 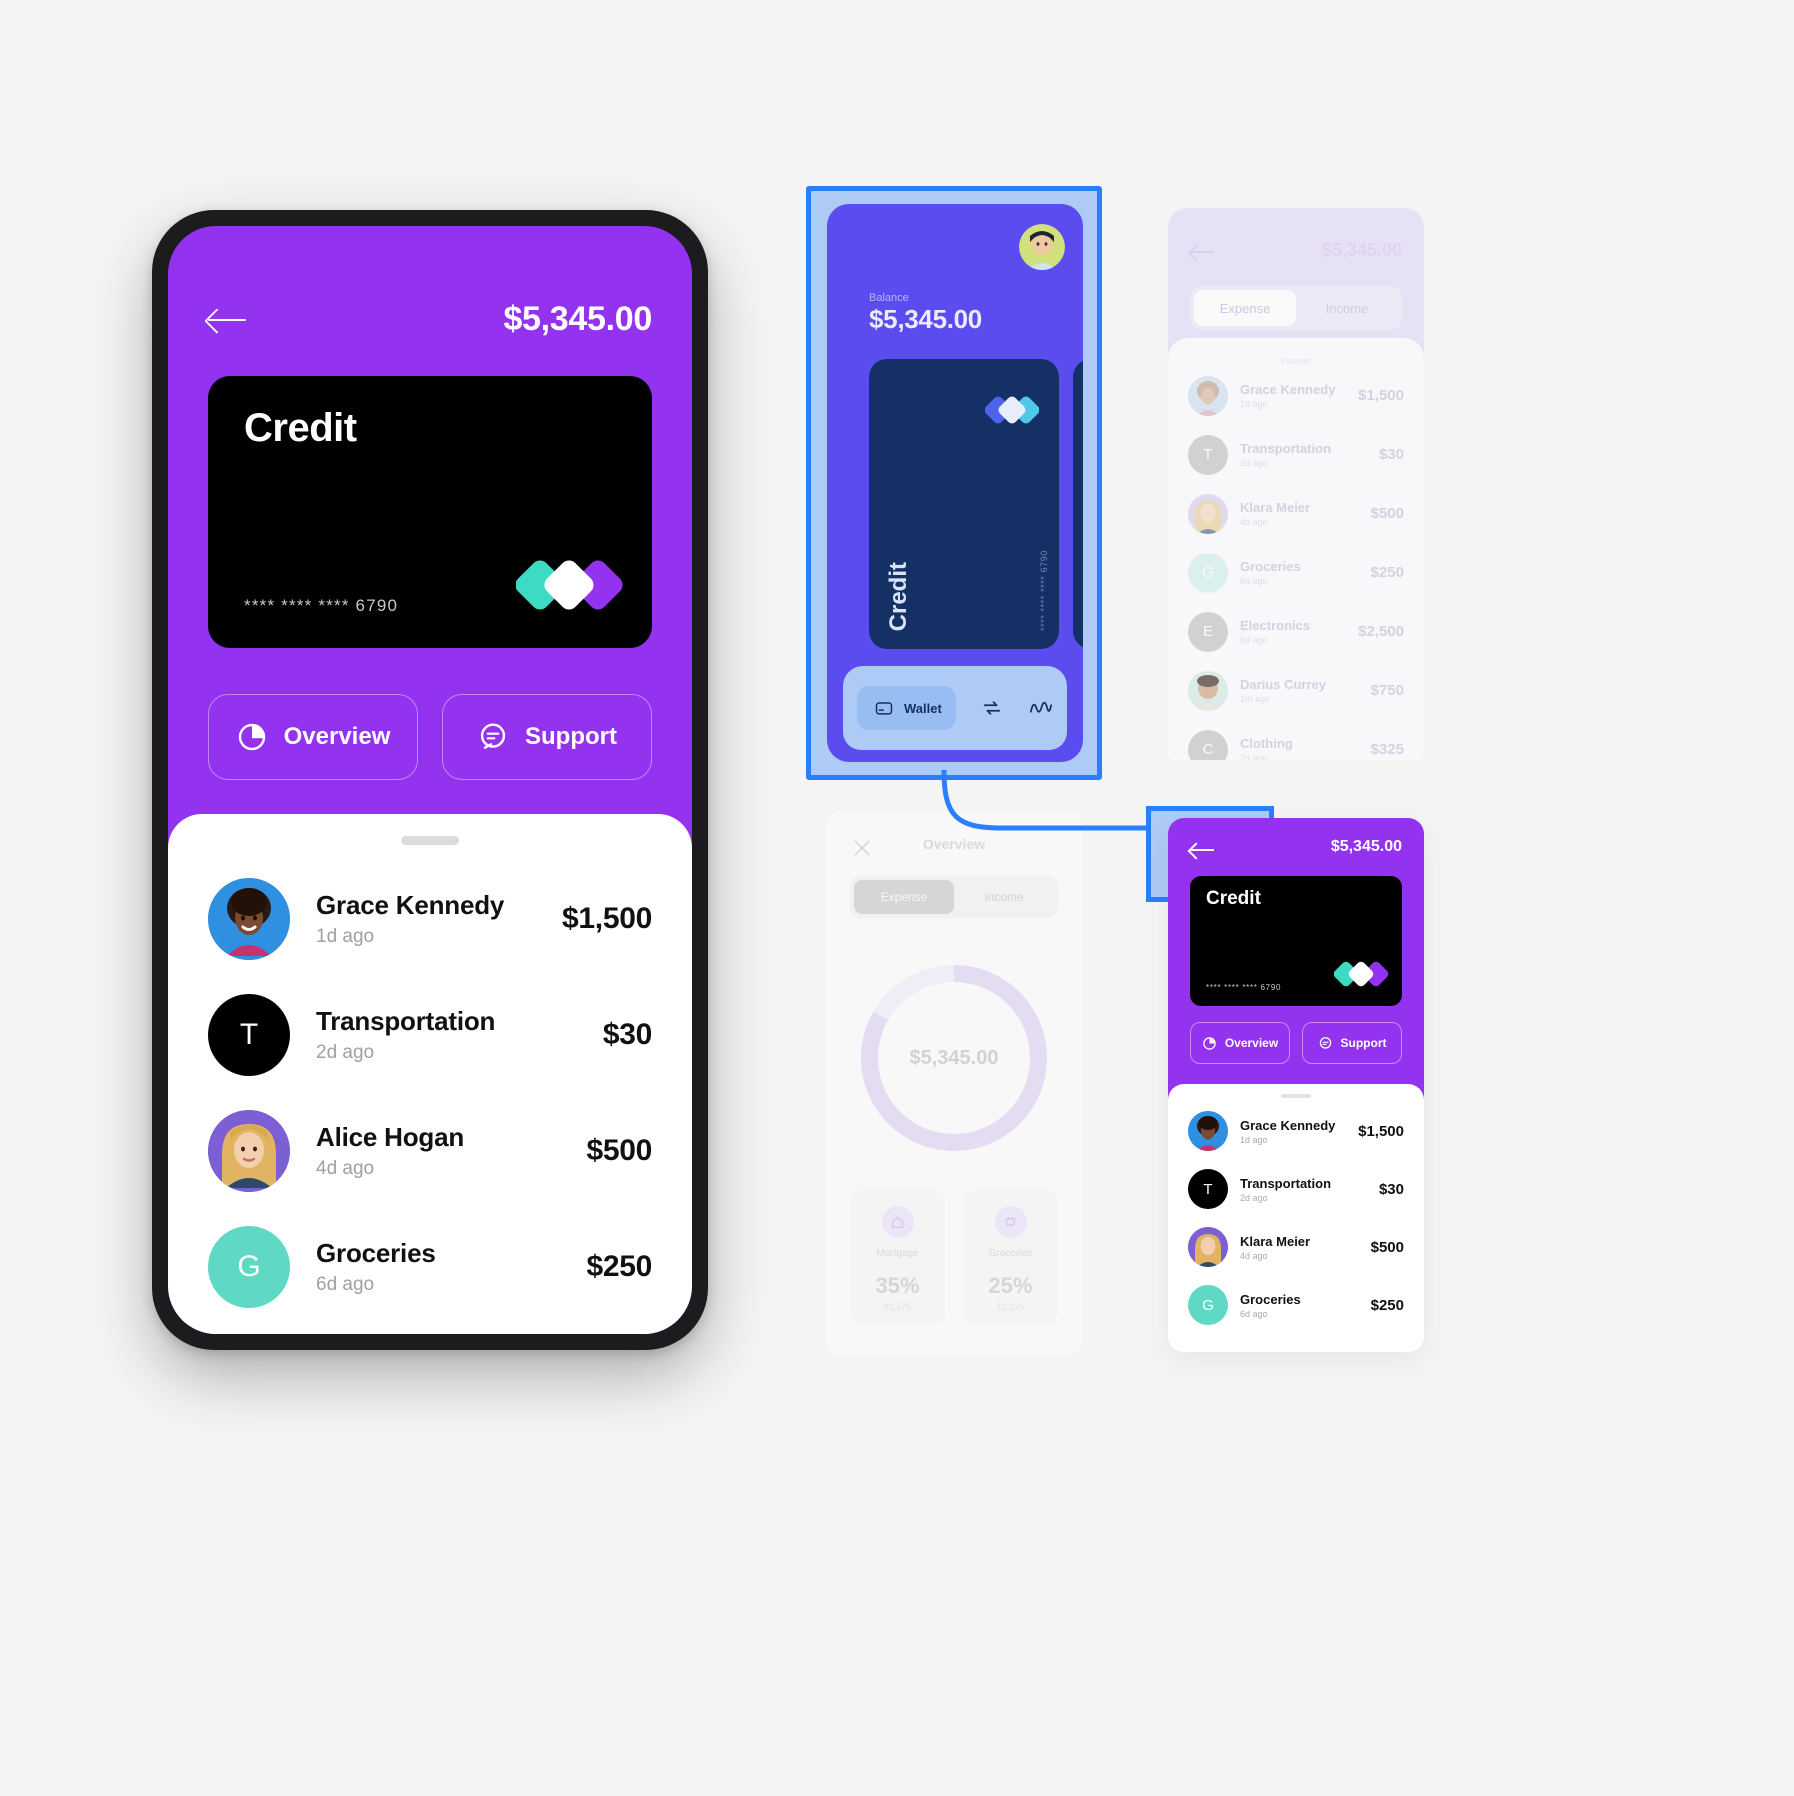 I want to click on list-item: C Clothing 2d ago $325, so click(x=1296, y=740).